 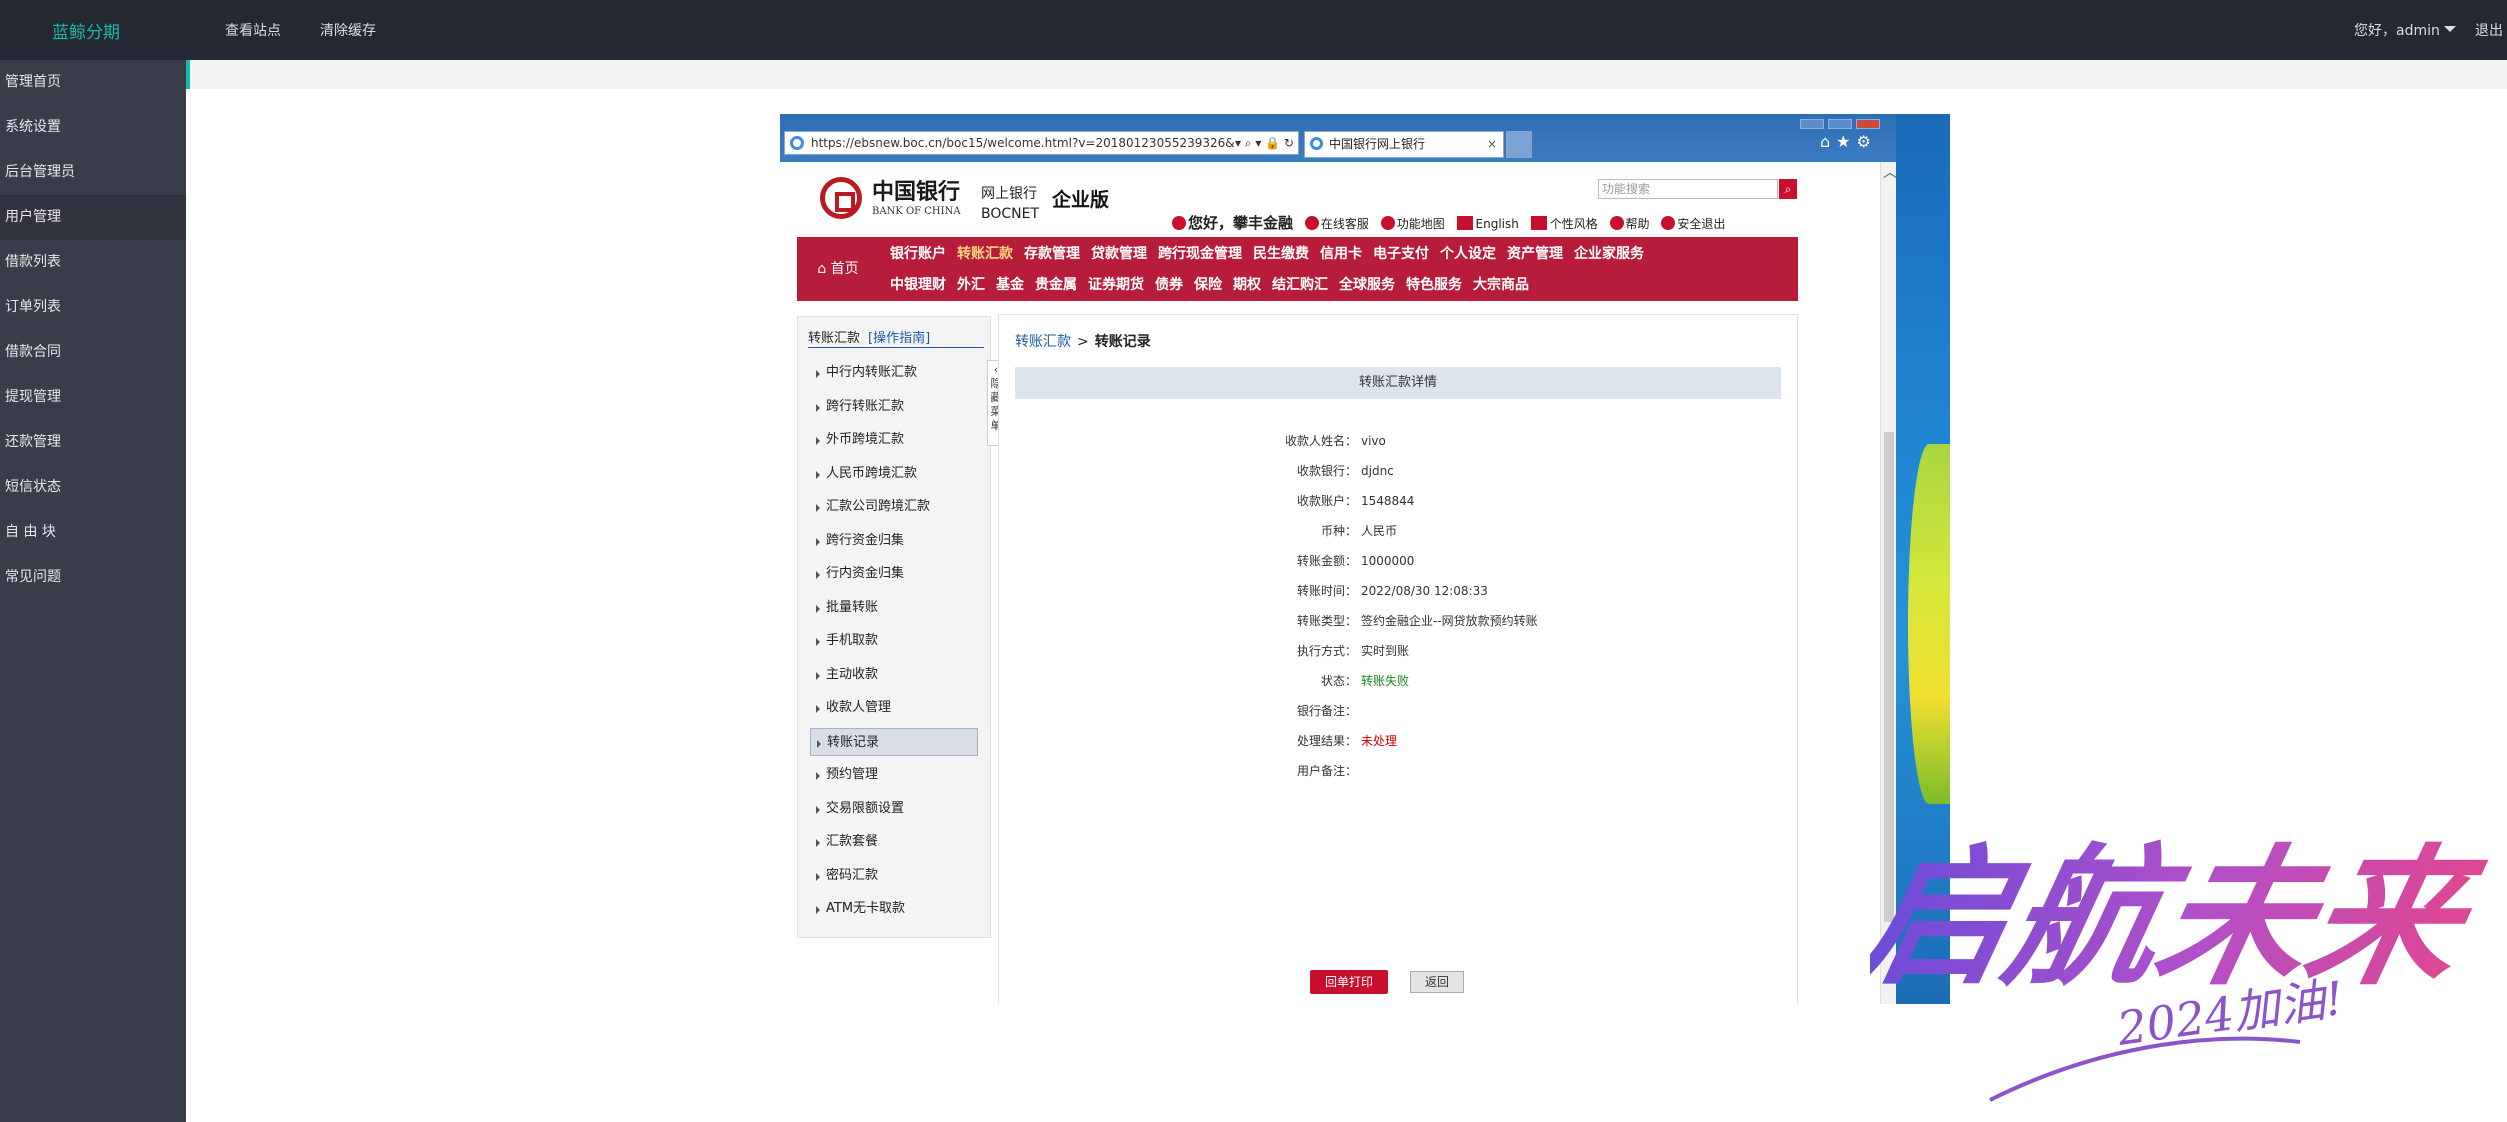 I want to click on nav-item: 基金, so click(x=1010, y=285).